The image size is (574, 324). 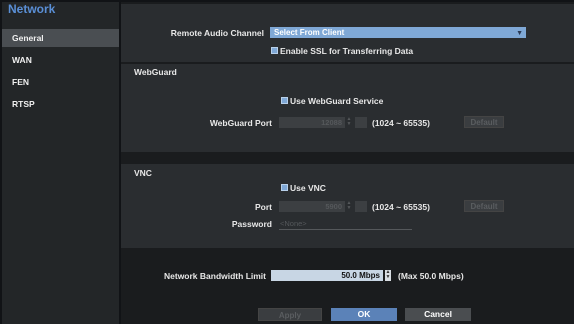 What do you see at coordinates (274, 50) in the screenshot?
I see `ssl-checkbox` at bounding box center [274, 50].